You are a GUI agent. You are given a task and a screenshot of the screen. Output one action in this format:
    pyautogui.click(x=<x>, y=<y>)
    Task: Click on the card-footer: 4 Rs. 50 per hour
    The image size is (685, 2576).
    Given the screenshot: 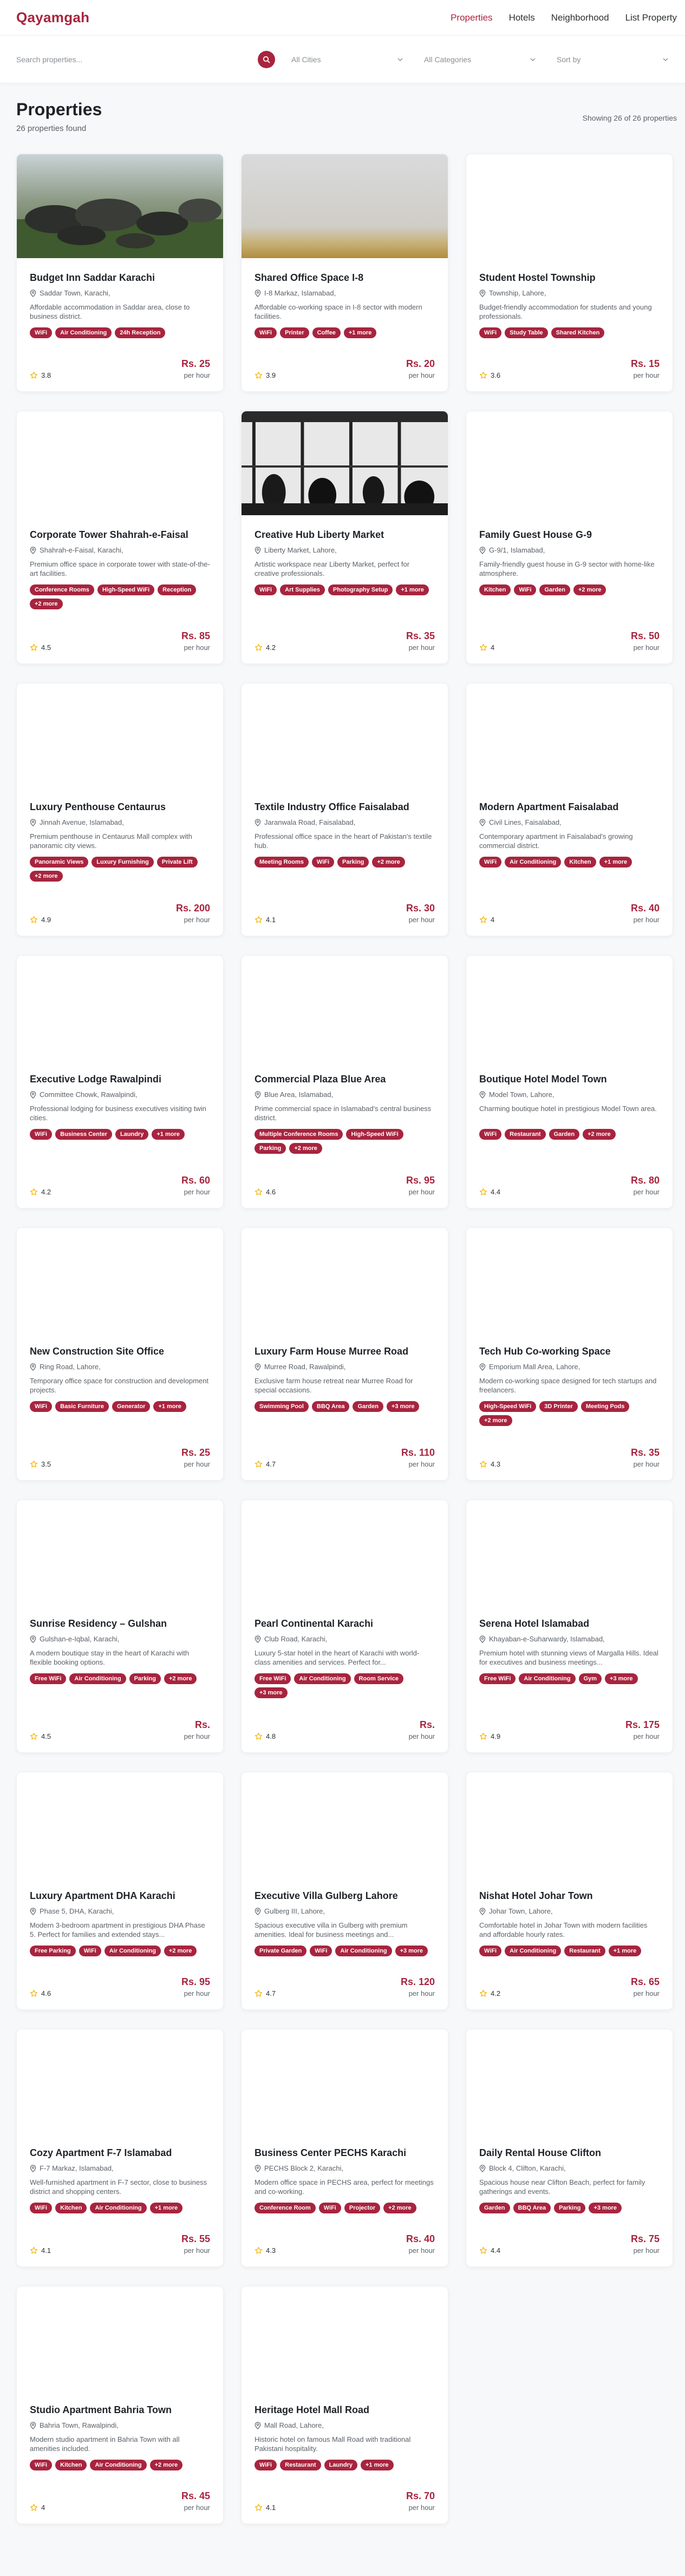 What is the action you would take?
    pyautogui.click(x=569, y=641)
    